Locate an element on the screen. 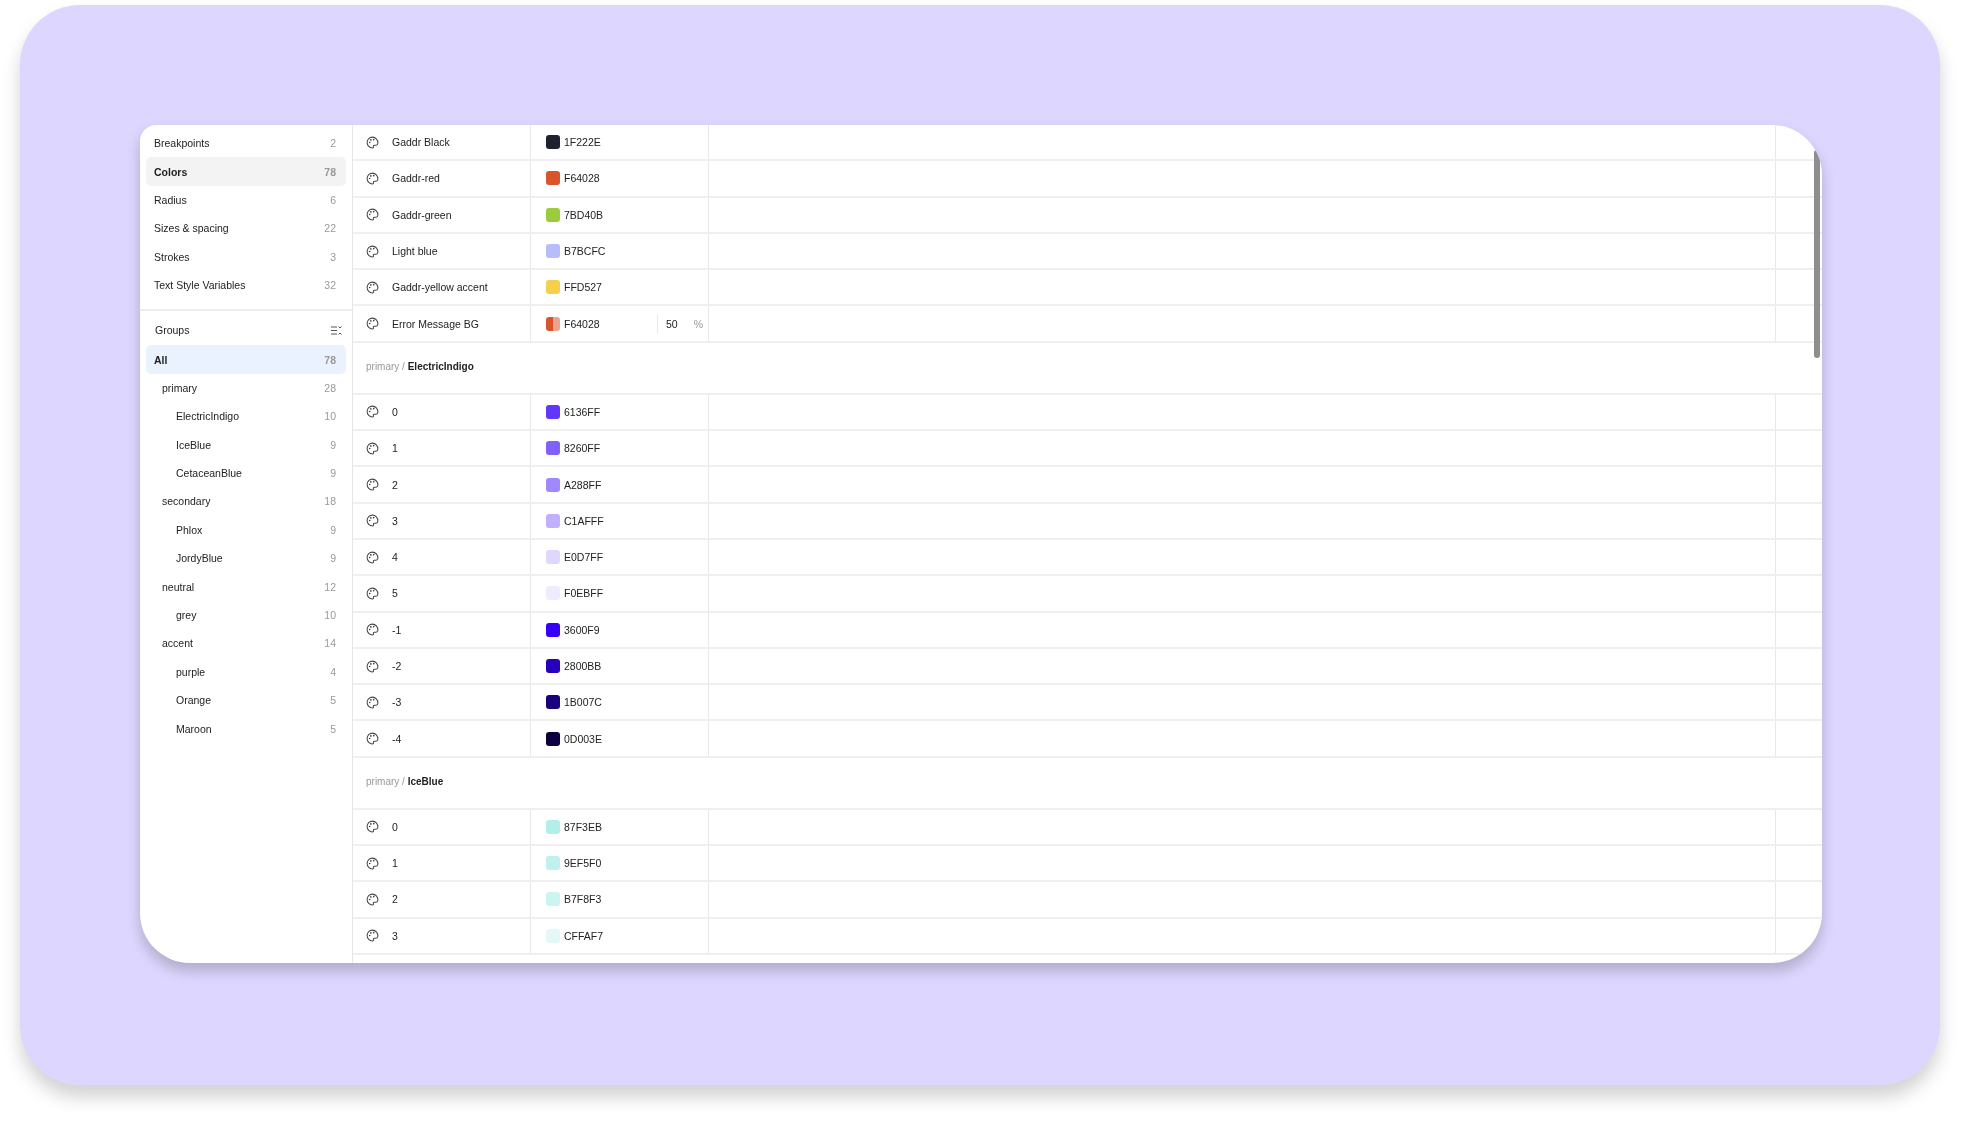 The image size is (1962, 1122). group-item: secondary 18 is located at coordinates (246, 501).